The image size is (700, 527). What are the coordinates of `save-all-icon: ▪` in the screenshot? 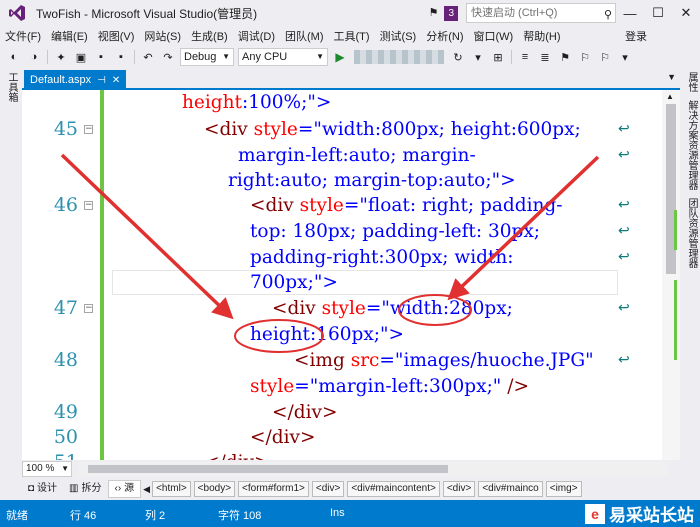 It's located at (121, 57).